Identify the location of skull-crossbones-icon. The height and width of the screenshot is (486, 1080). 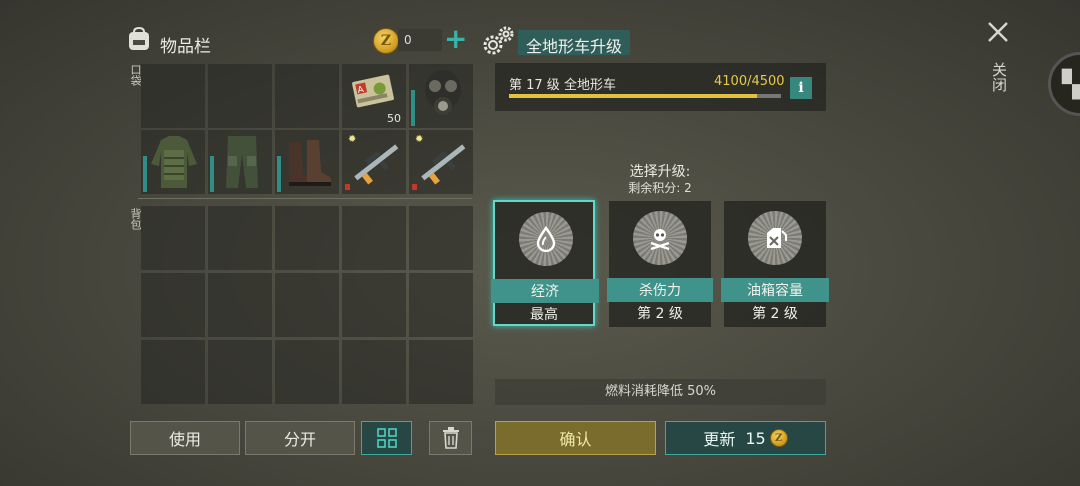
(660, 238).